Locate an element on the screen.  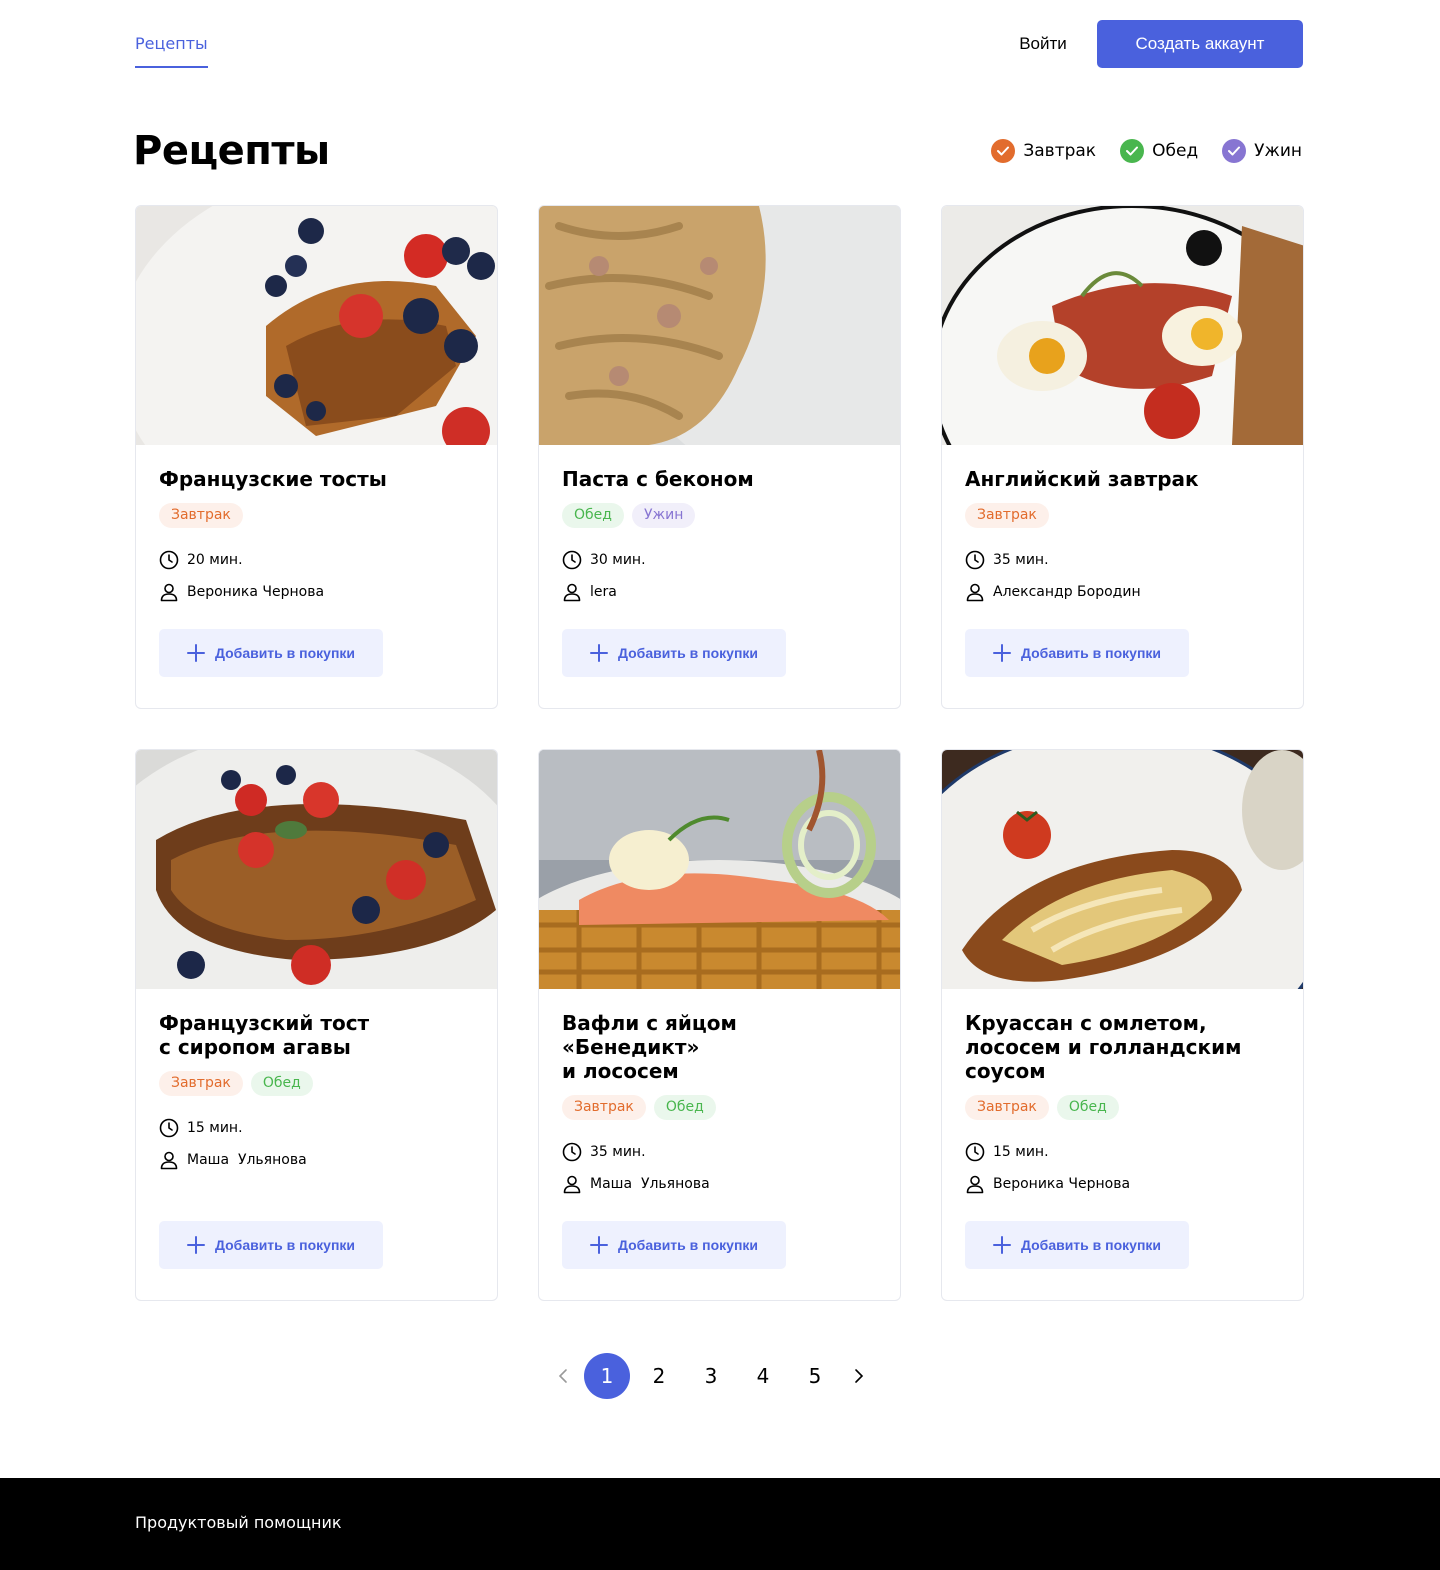
recipe-author: Маша Ульянова is located at coordinates (719, 1184).